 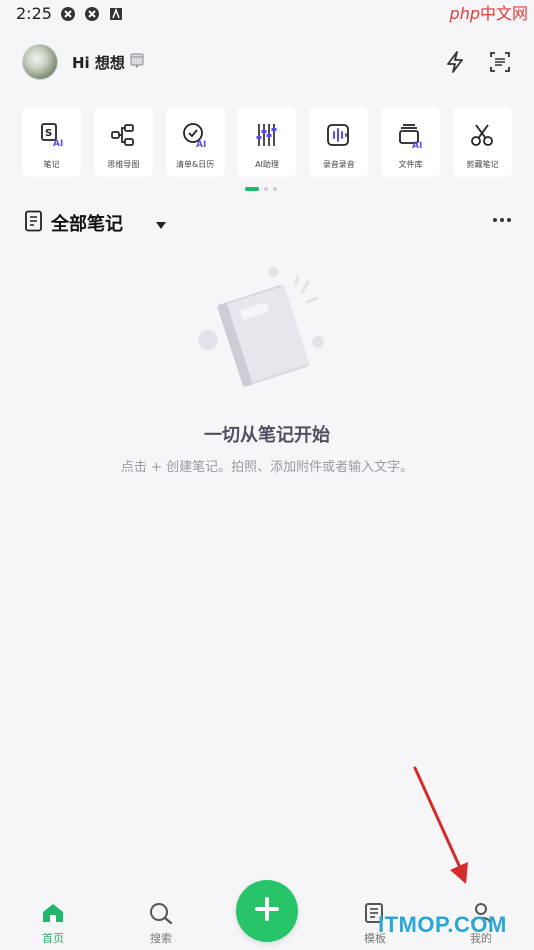 I want to click on shortcut-clip-note: 剪藏笔记, so click(x=482, y=142).